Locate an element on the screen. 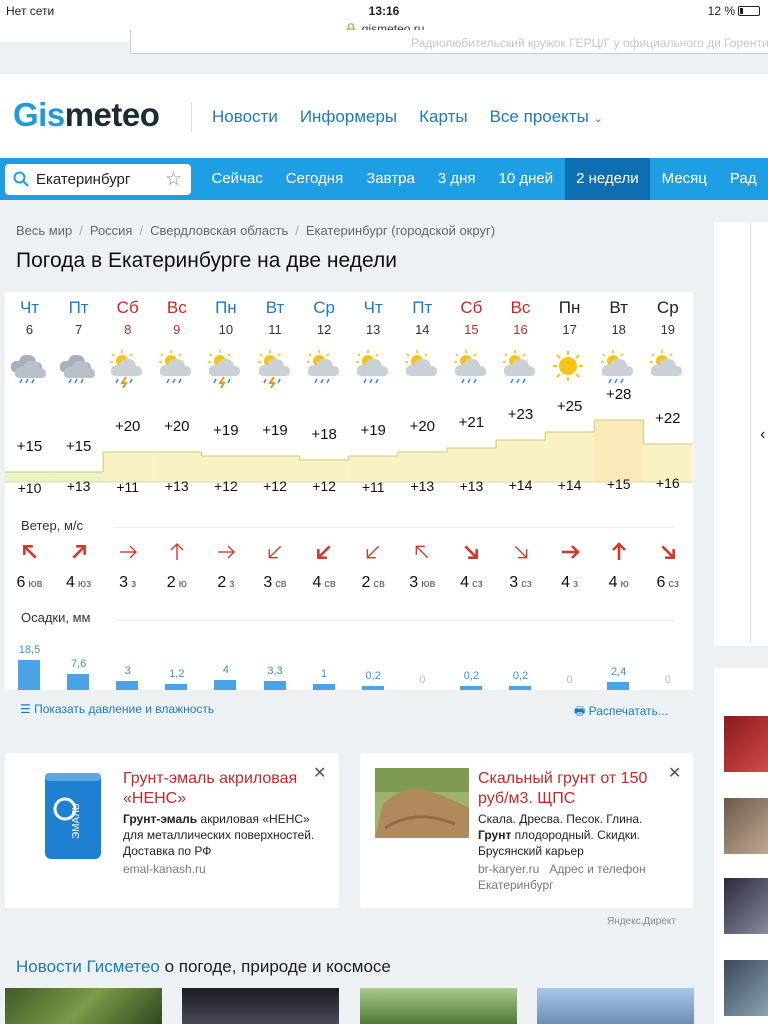  wind-direction: з is located at coordinates (132, 584).